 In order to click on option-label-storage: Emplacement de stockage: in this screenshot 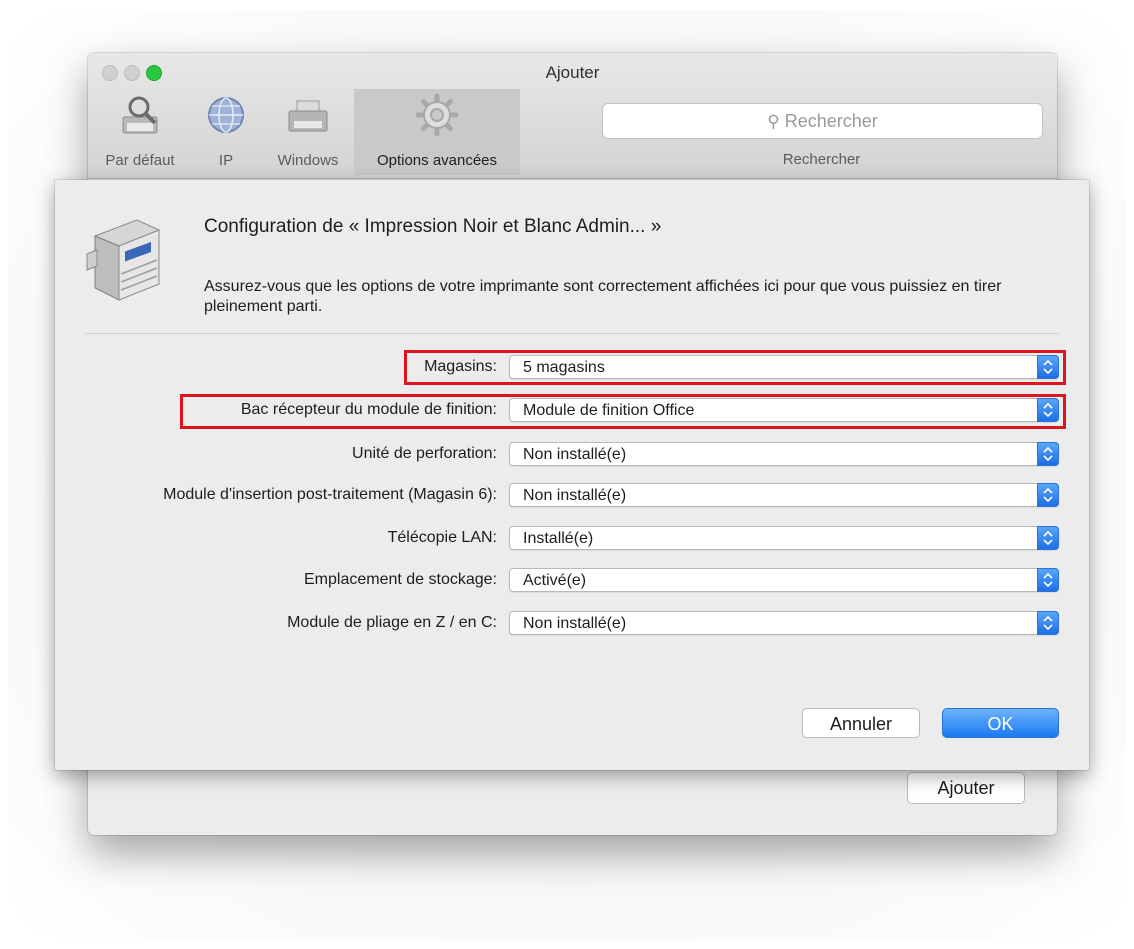, I will do `click(400, 579)`.